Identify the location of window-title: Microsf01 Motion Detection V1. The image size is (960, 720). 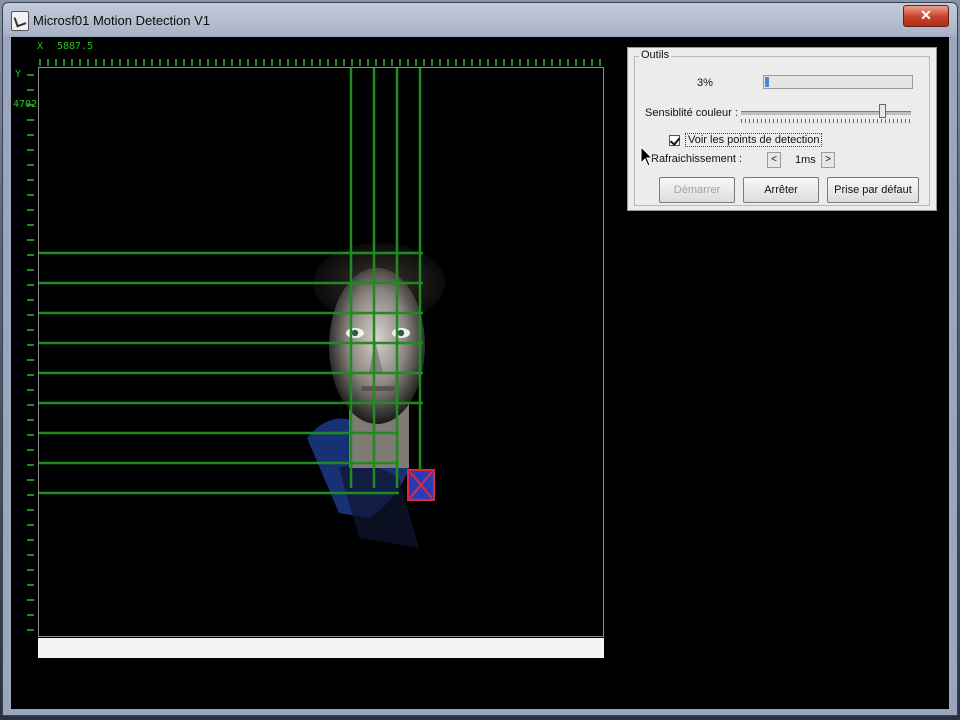
(122, 20).